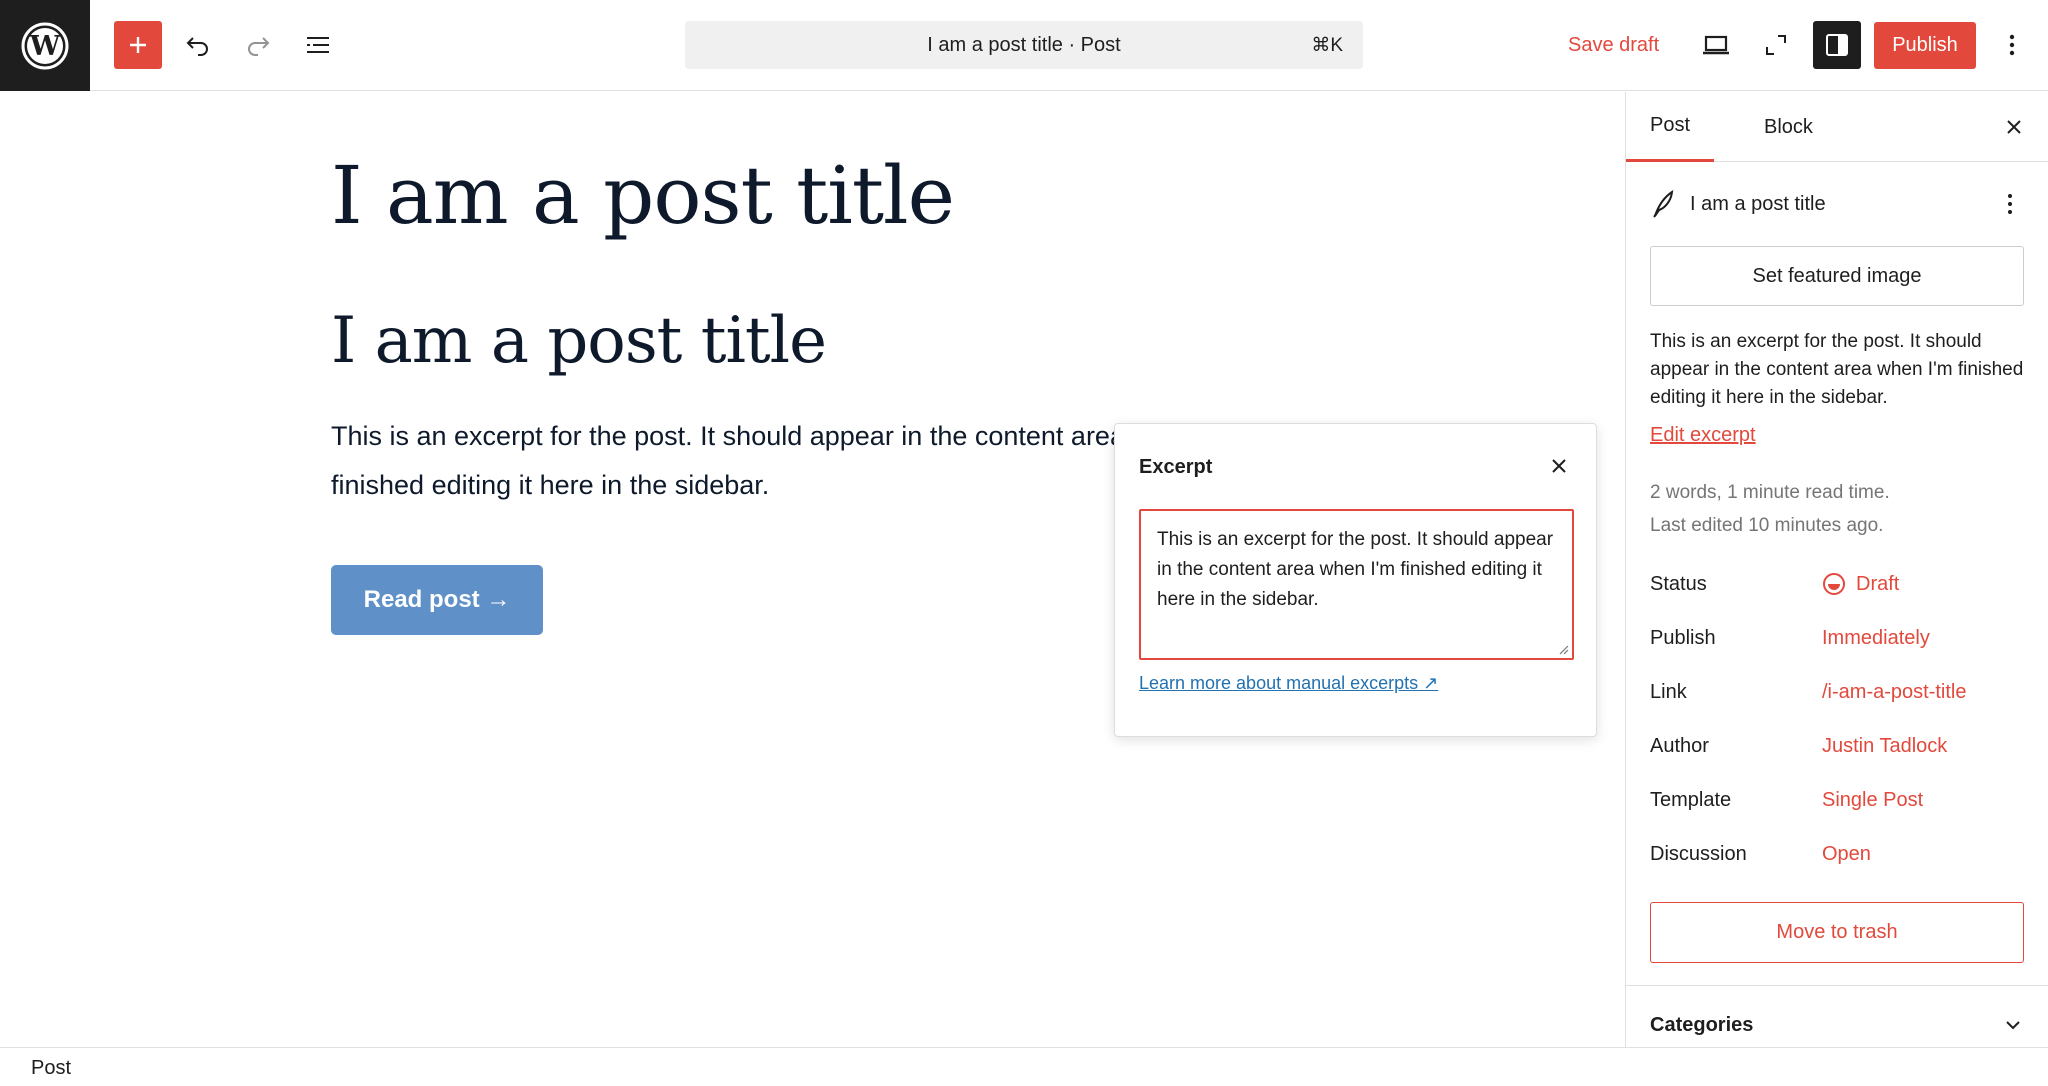  What do you see at coordinates (1663, 203) in the screenshot?
I see `quill-icon` at bounding box center [1663, 203].